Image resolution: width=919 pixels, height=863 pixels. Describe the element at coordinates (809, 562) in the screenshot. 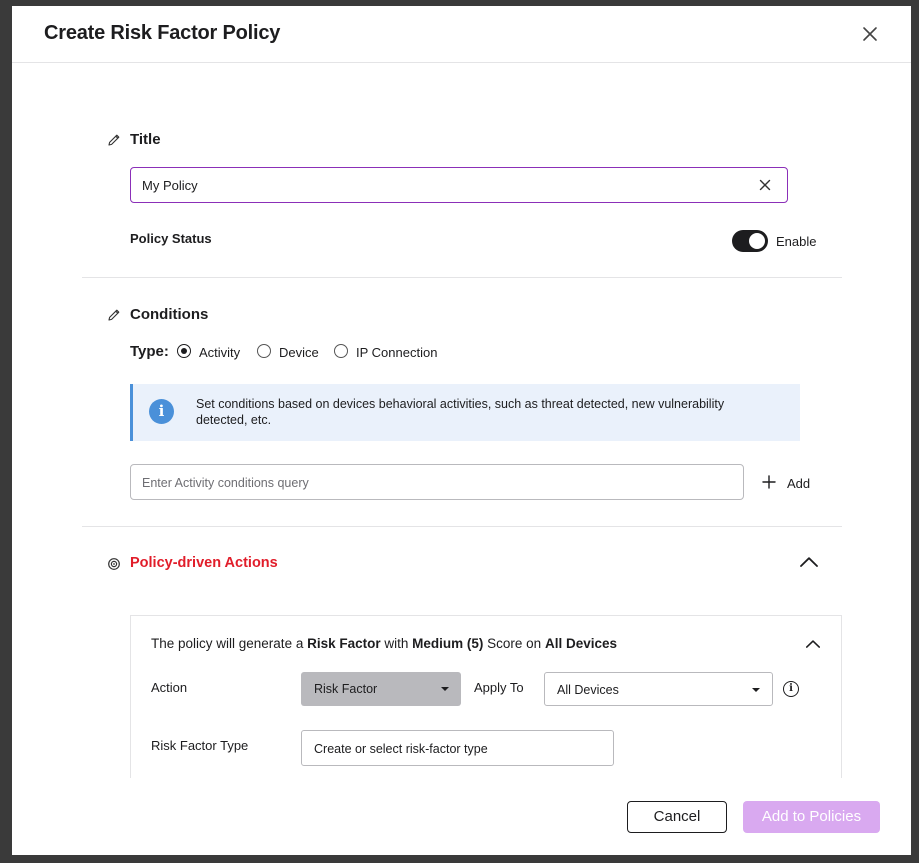

I see `collapse-section-chevron-up-icon` at that location.